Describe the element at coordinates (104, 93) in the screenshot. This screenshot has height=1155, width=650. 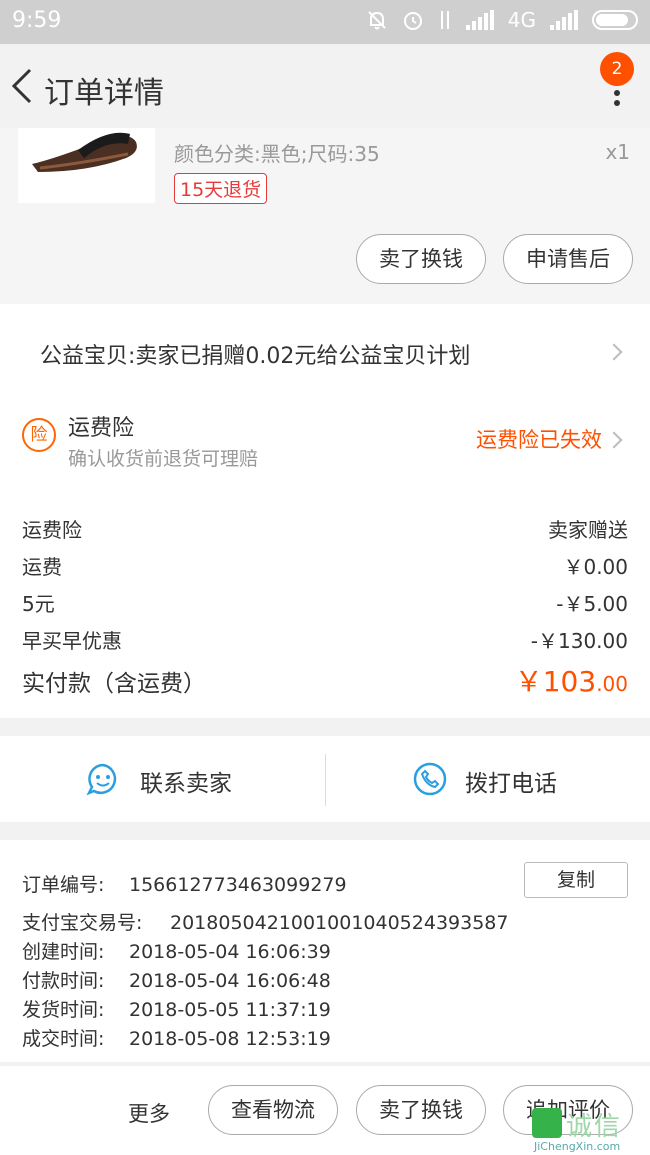
I see `page-title: 订单详情` at that location.